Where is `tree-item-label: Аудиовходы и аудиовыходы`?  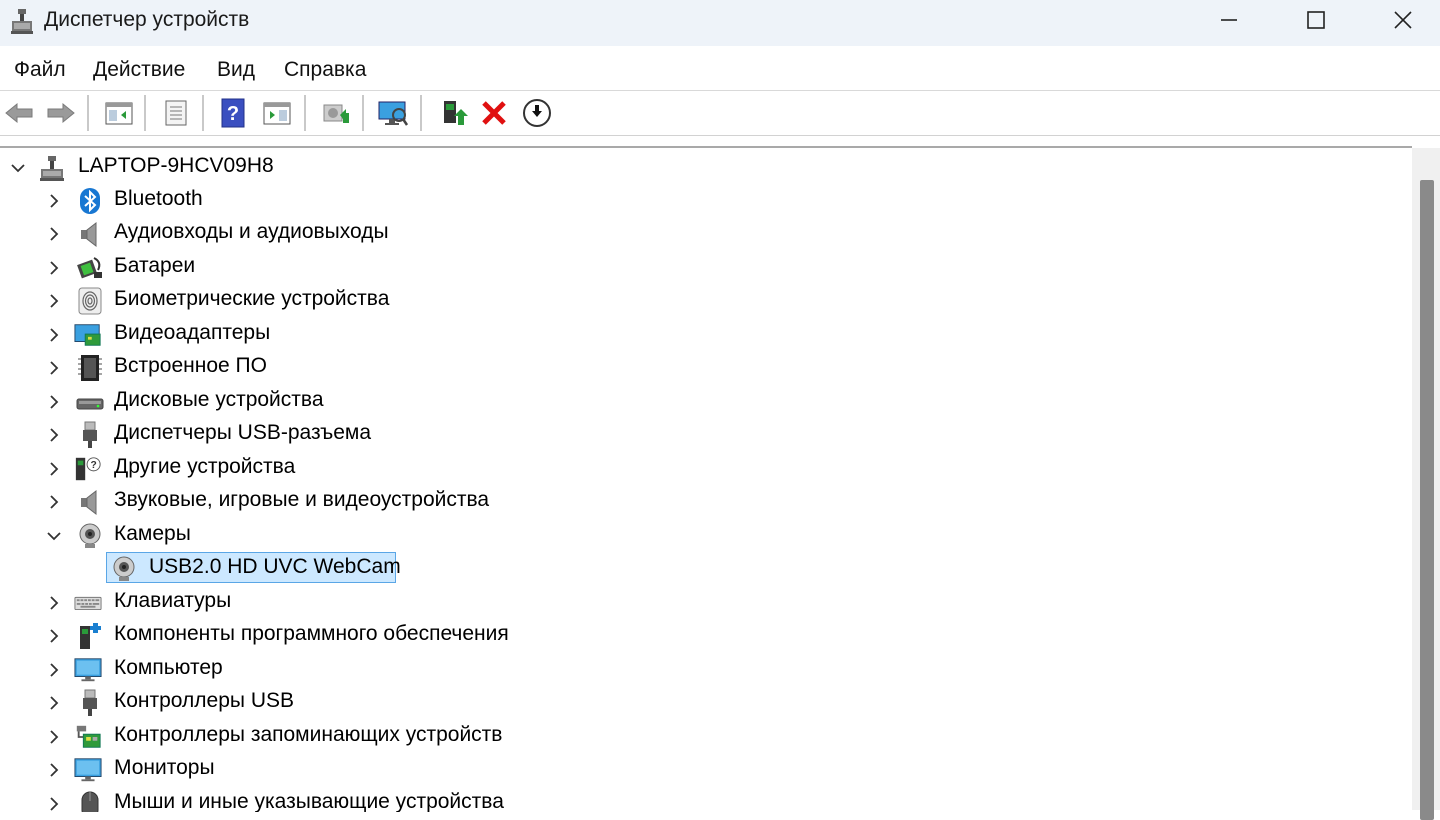 tree-item-label: Аудиовходы и аудиовыходы is located at coordinates (251, 231).